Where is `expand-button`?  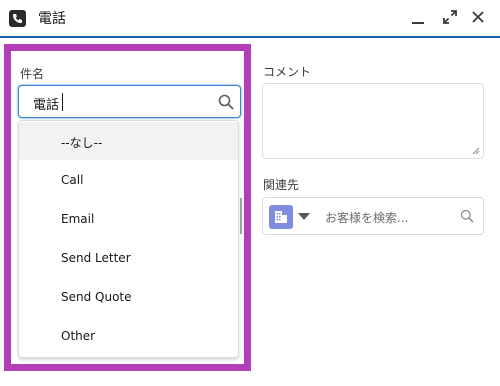
expand-button is located at coordinates (450, 17).